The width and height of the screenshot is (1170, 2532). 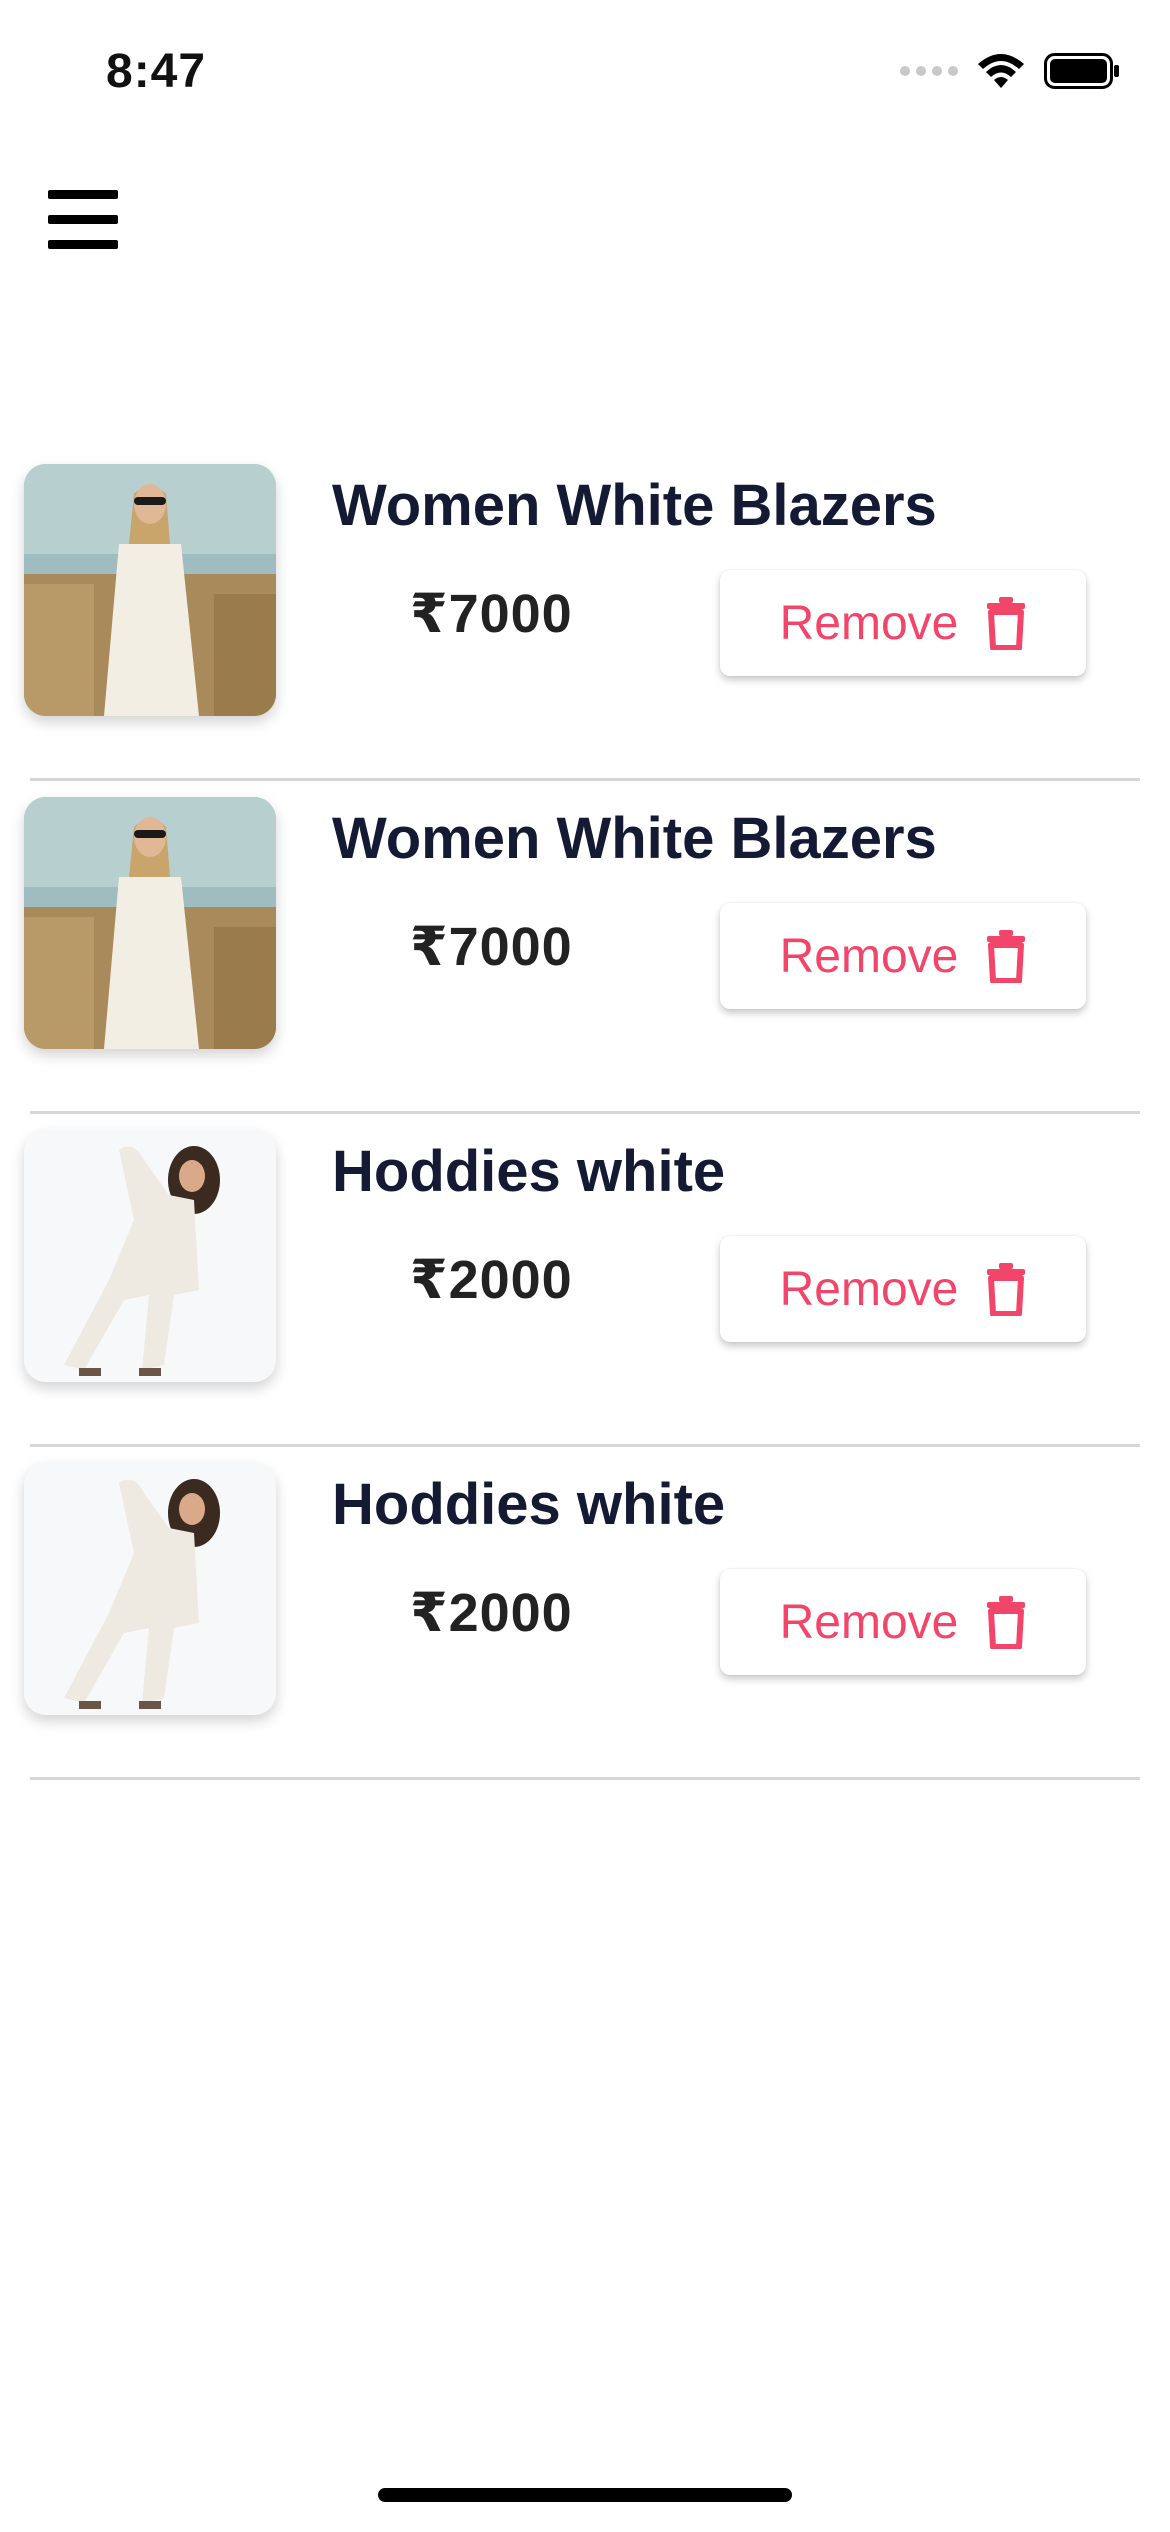 What do you see at coordinates (84, 226) in the screenshot?
I see `hamburger-menu-icon` at bounding box center [84, 226].